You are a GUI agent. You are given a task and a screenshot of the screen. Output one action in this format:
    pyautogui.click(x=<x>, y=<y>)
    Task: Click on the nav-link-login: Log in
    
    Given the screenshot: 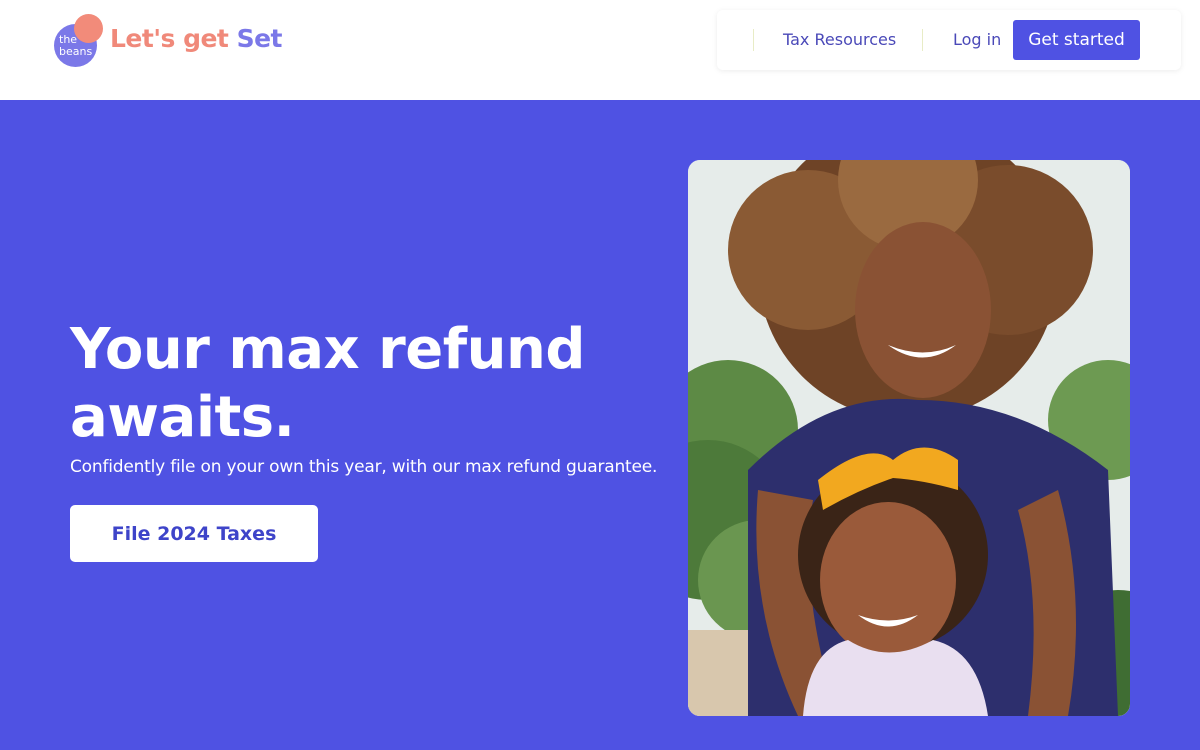 What is the action you would take?
    pyautogui.click(x=977, y=39)
    